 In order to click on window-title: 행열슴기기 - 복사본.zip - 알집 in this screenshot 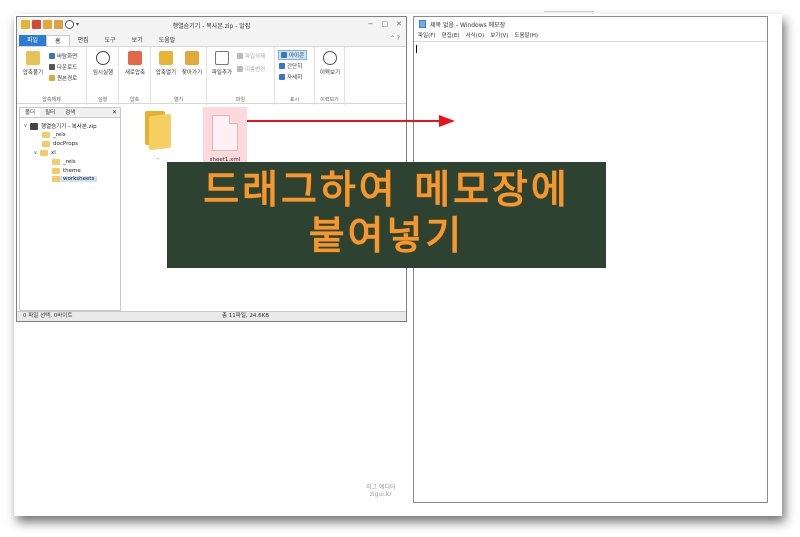, I will do `click(211, 26)`.